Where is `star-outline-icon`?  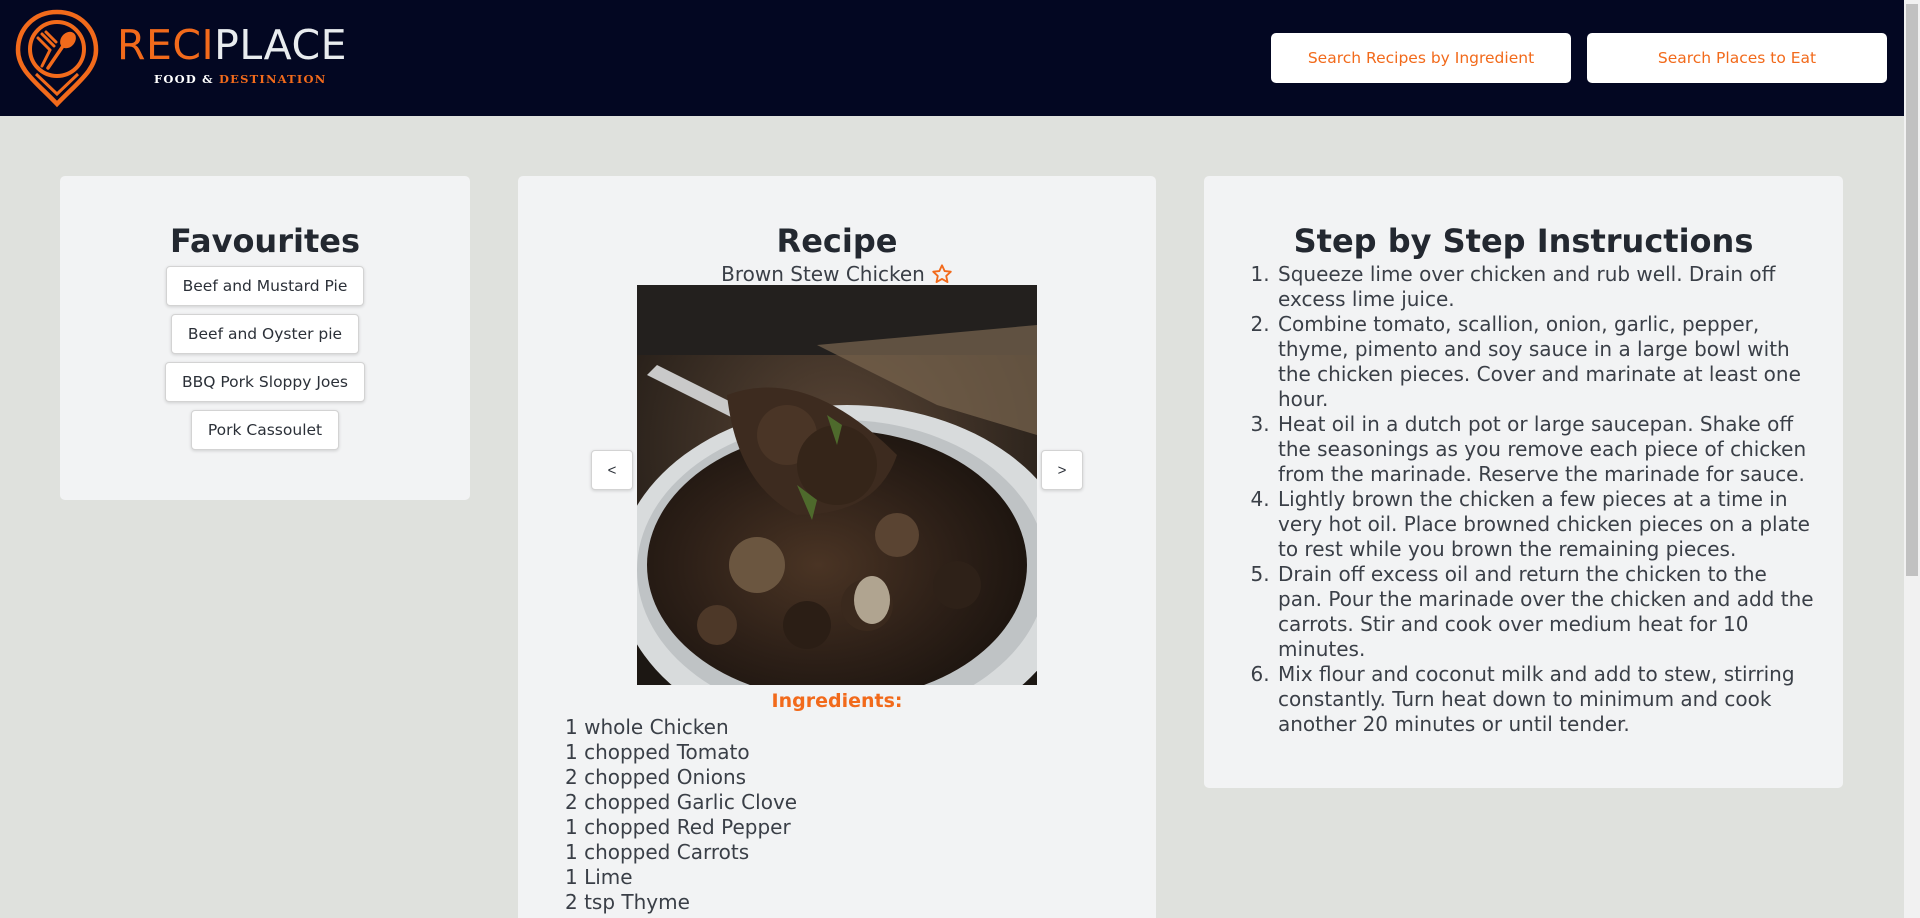
star-outline-icon is located at coordinates (942, 274).